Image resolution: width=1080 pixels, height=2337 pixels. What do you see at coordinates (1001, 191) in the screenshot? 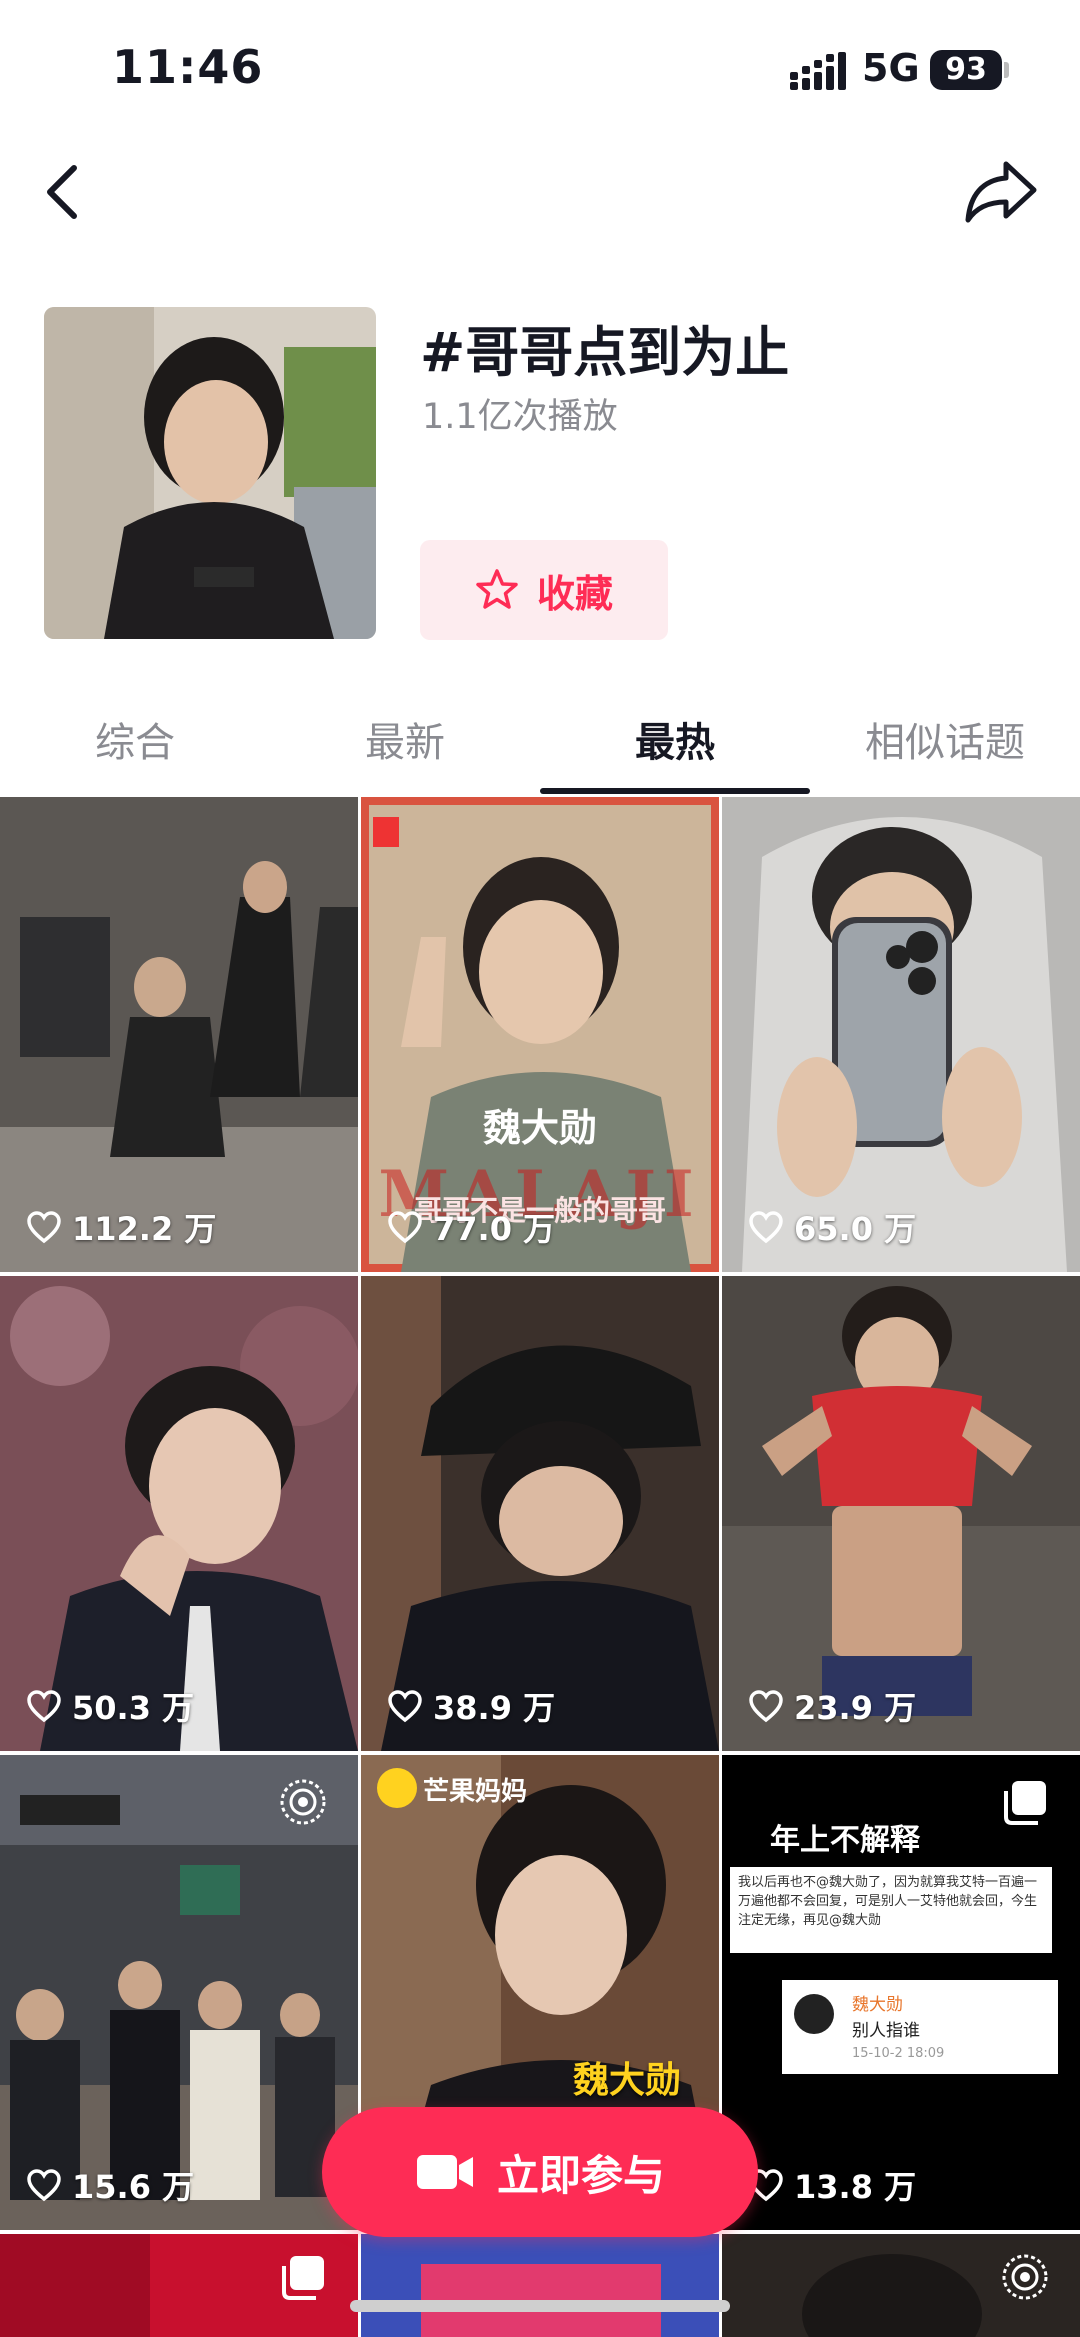
I see `share-icon` at bounding box center [1001, 191].